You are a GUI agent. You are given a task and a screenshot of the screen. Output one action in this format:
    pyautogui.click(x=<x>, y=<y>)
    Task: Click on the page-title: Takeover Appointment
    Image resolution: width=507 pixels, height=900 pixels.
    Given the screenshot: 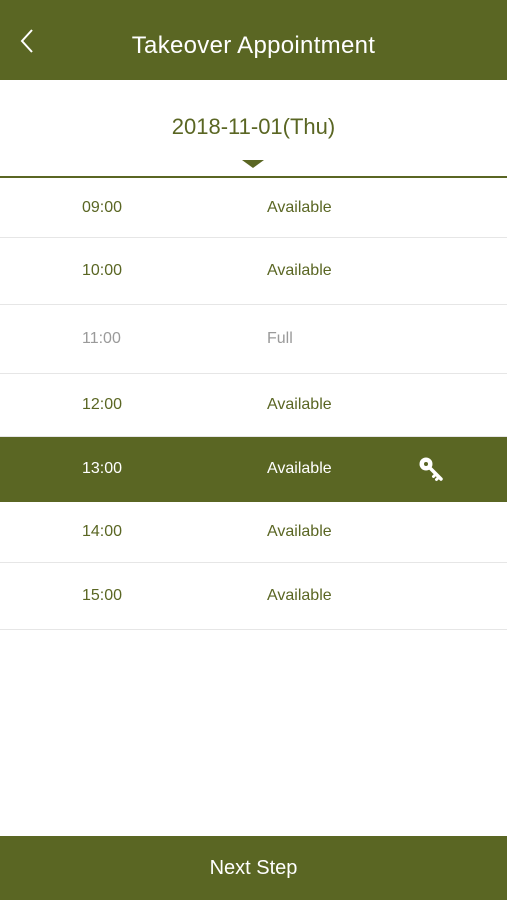 What is the action you would take?
    pyautogui.click(x=253, y=45)
    